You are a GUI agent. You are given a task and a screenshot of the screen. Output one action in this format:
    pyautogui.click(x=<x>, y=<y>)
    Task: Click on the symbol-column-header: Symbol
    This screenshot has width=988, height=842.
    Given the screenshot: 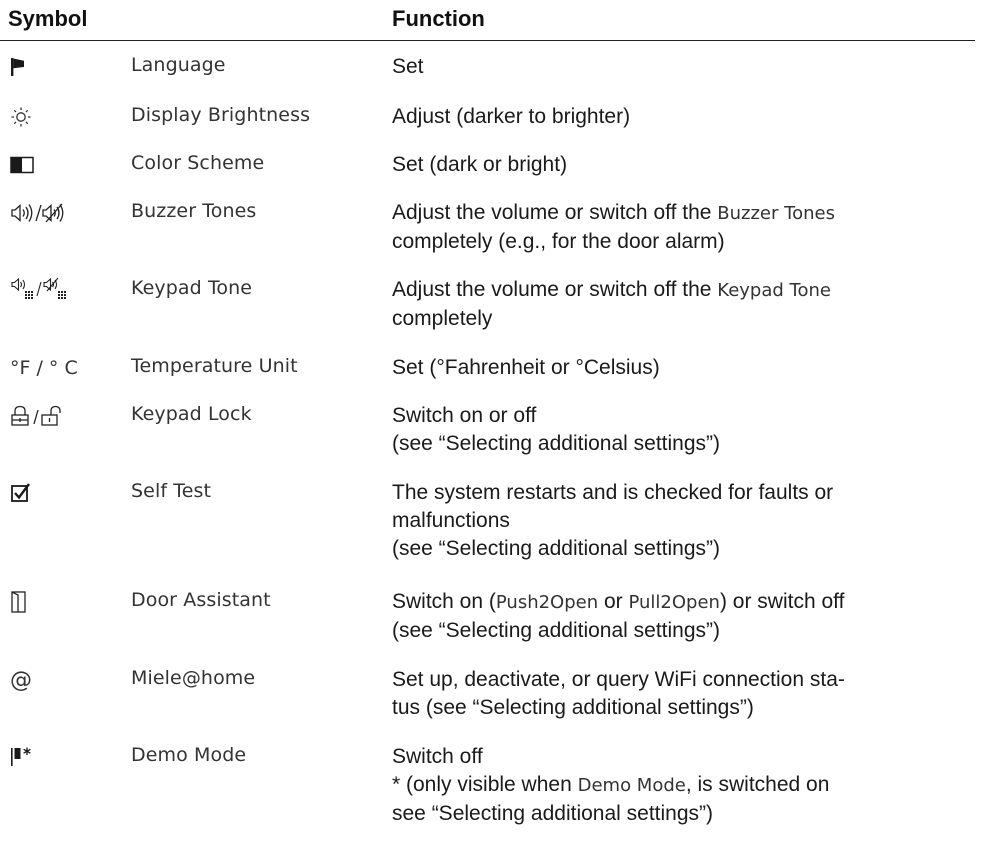 What is the action you would take?
    pyautogui.click(x=48, y=18)
    